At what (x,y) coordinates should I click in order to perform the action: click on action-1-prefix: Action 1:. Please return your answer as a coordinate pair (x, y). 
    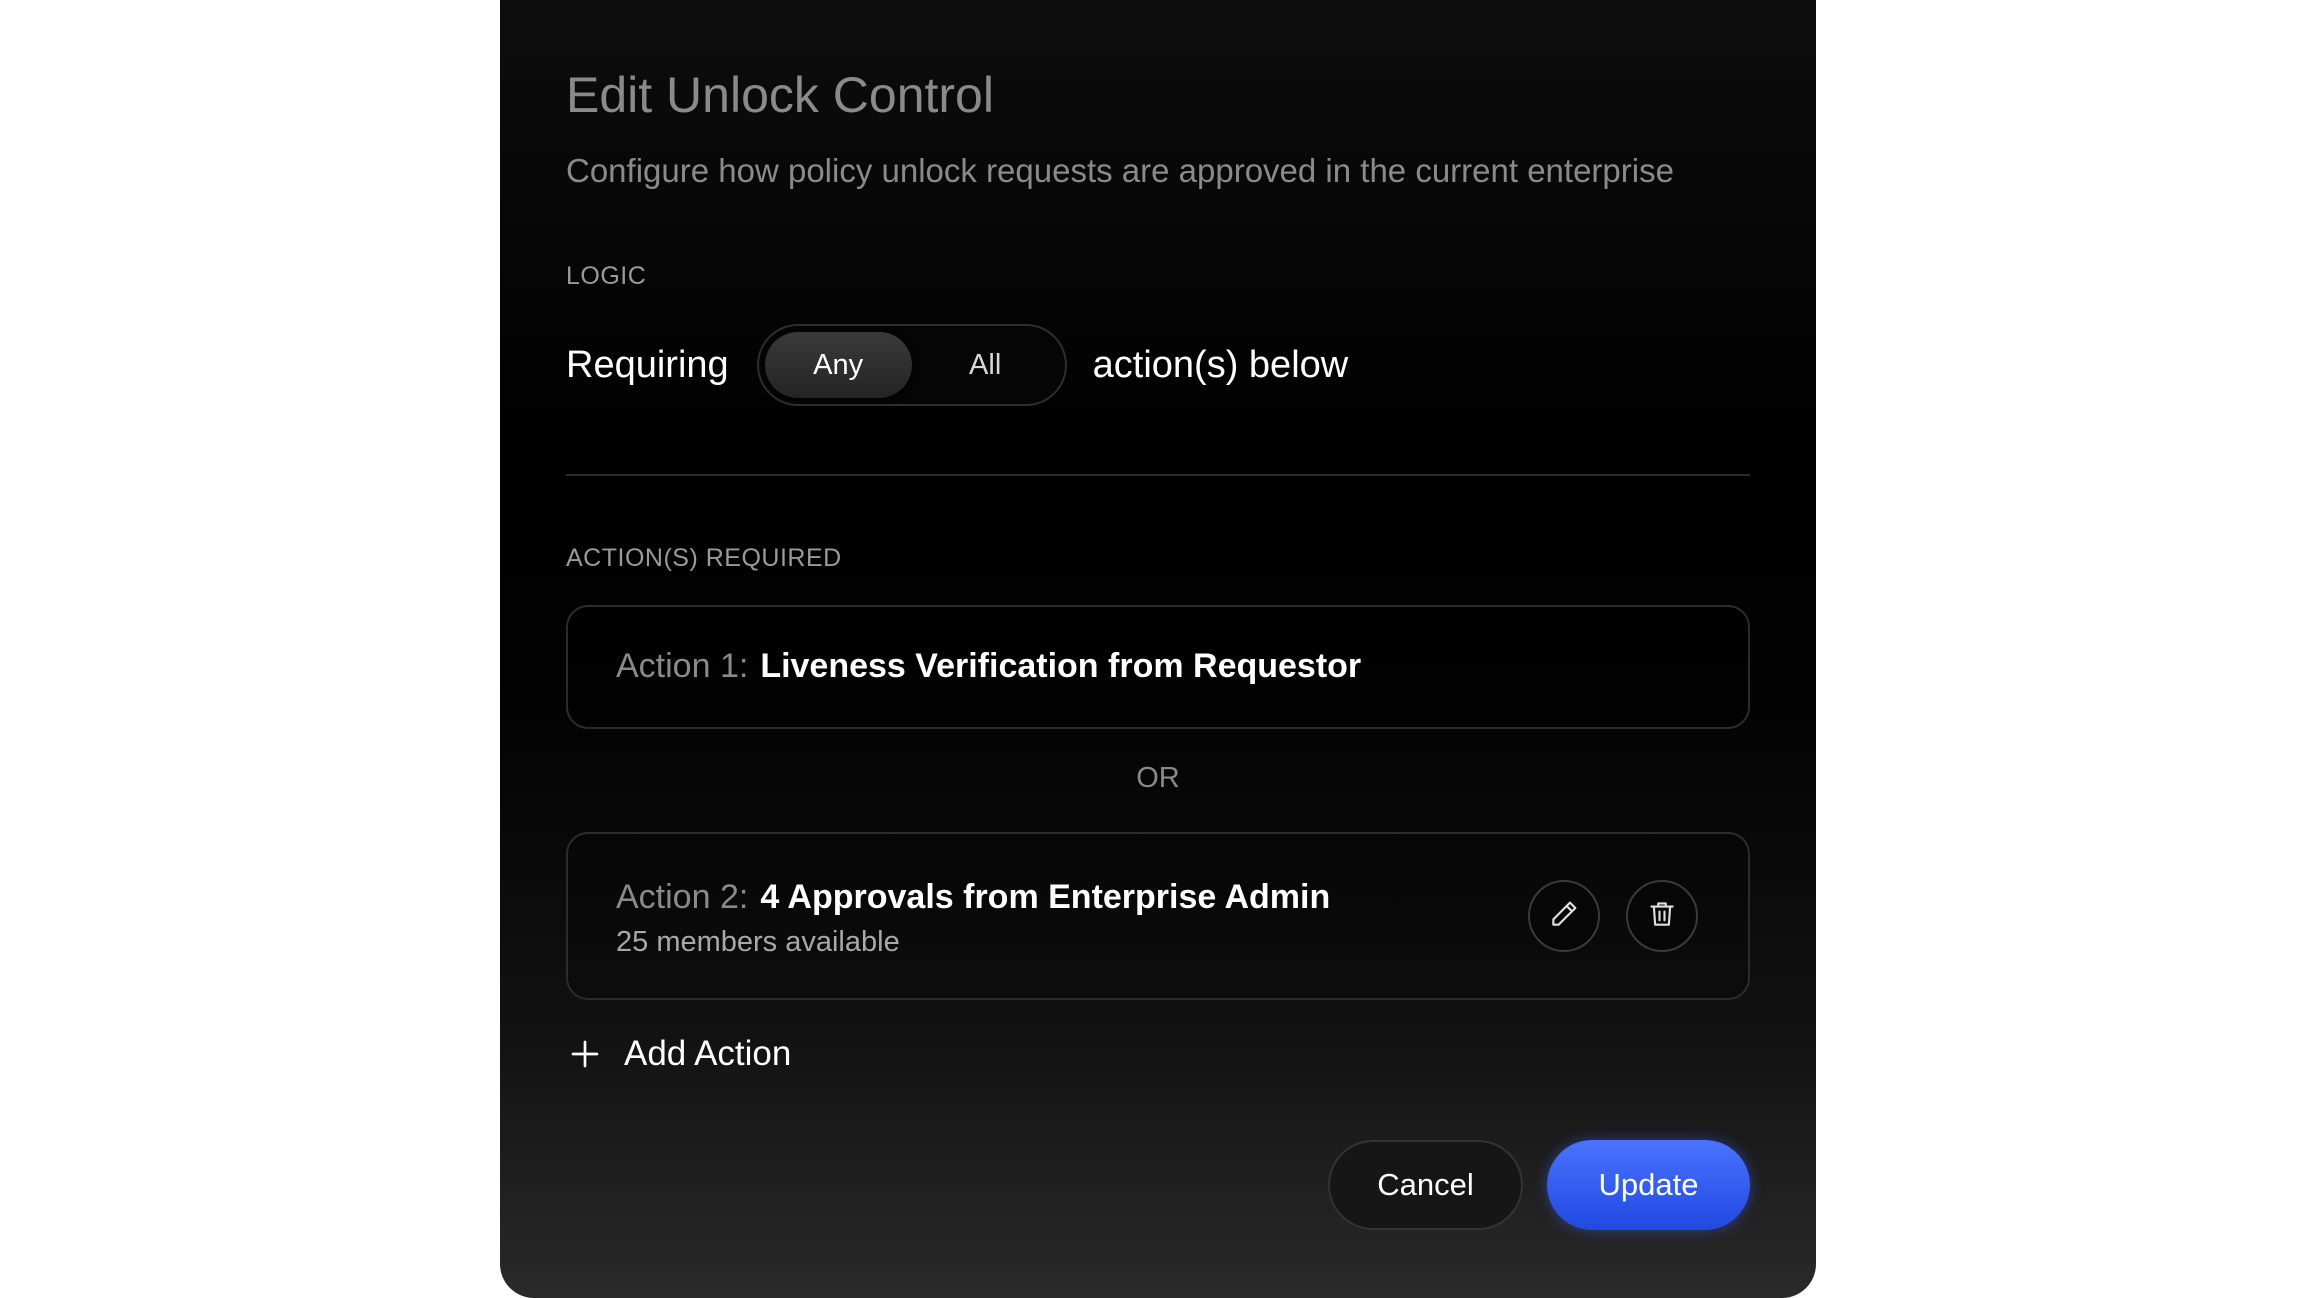
    Looking at the image, I should click on (682, 666).